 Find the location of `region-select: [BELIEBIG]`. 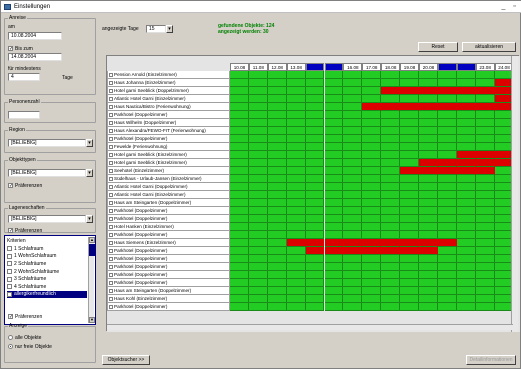

region-select: [BELIEBIG] is located at coordinates (47, 143).